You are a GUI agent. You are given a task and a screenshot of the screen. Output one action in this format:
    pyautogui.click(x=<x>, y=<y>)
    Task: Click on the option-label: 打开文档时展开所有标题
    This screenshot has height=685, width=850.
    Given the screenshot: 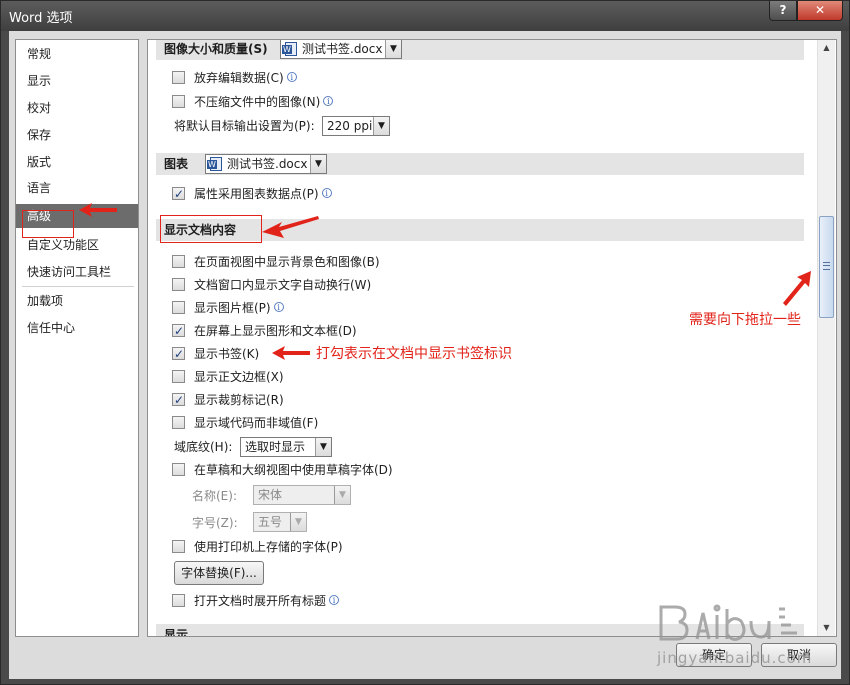 What is the action you would take?
    pyautogui.click(x=260, y=601)
    